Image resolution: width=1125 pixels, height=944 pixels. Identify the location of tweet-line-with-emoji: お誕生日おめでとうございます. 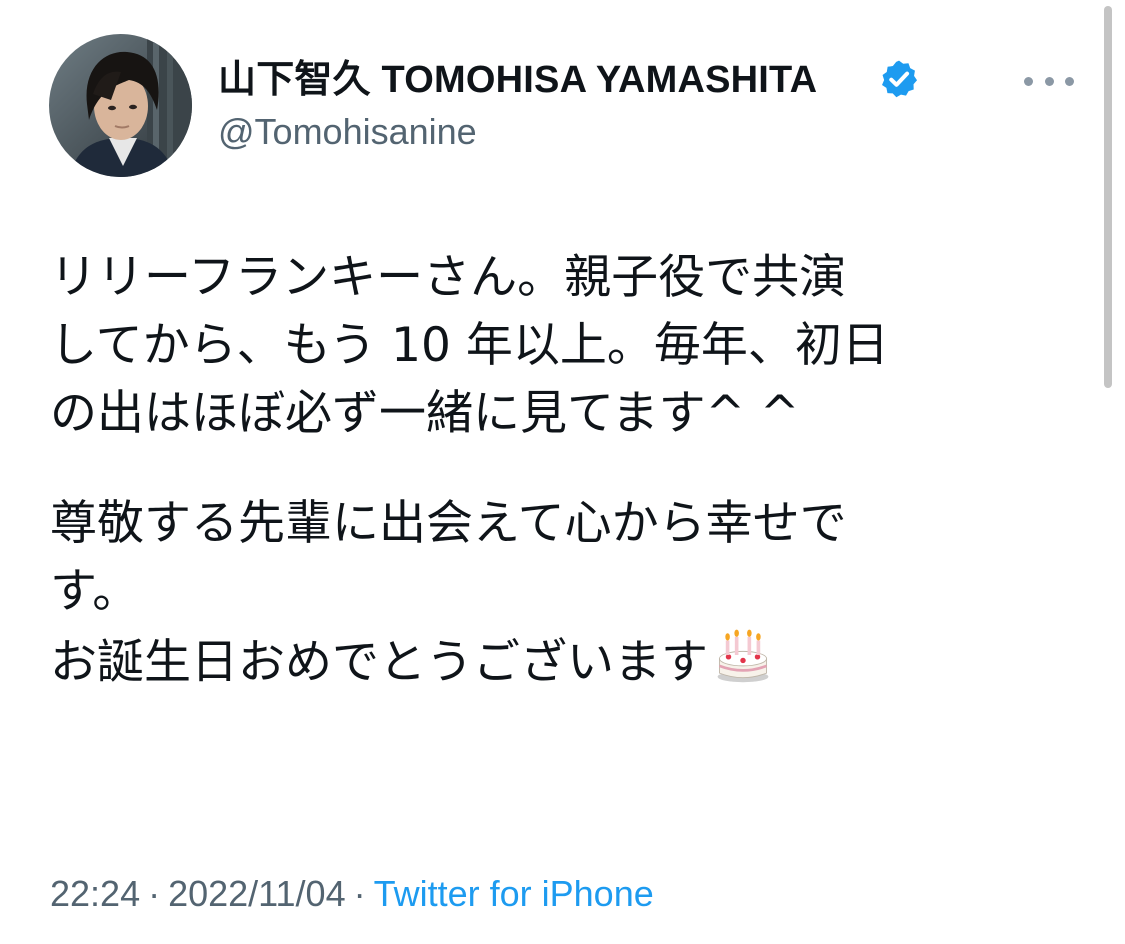
(565, 660).